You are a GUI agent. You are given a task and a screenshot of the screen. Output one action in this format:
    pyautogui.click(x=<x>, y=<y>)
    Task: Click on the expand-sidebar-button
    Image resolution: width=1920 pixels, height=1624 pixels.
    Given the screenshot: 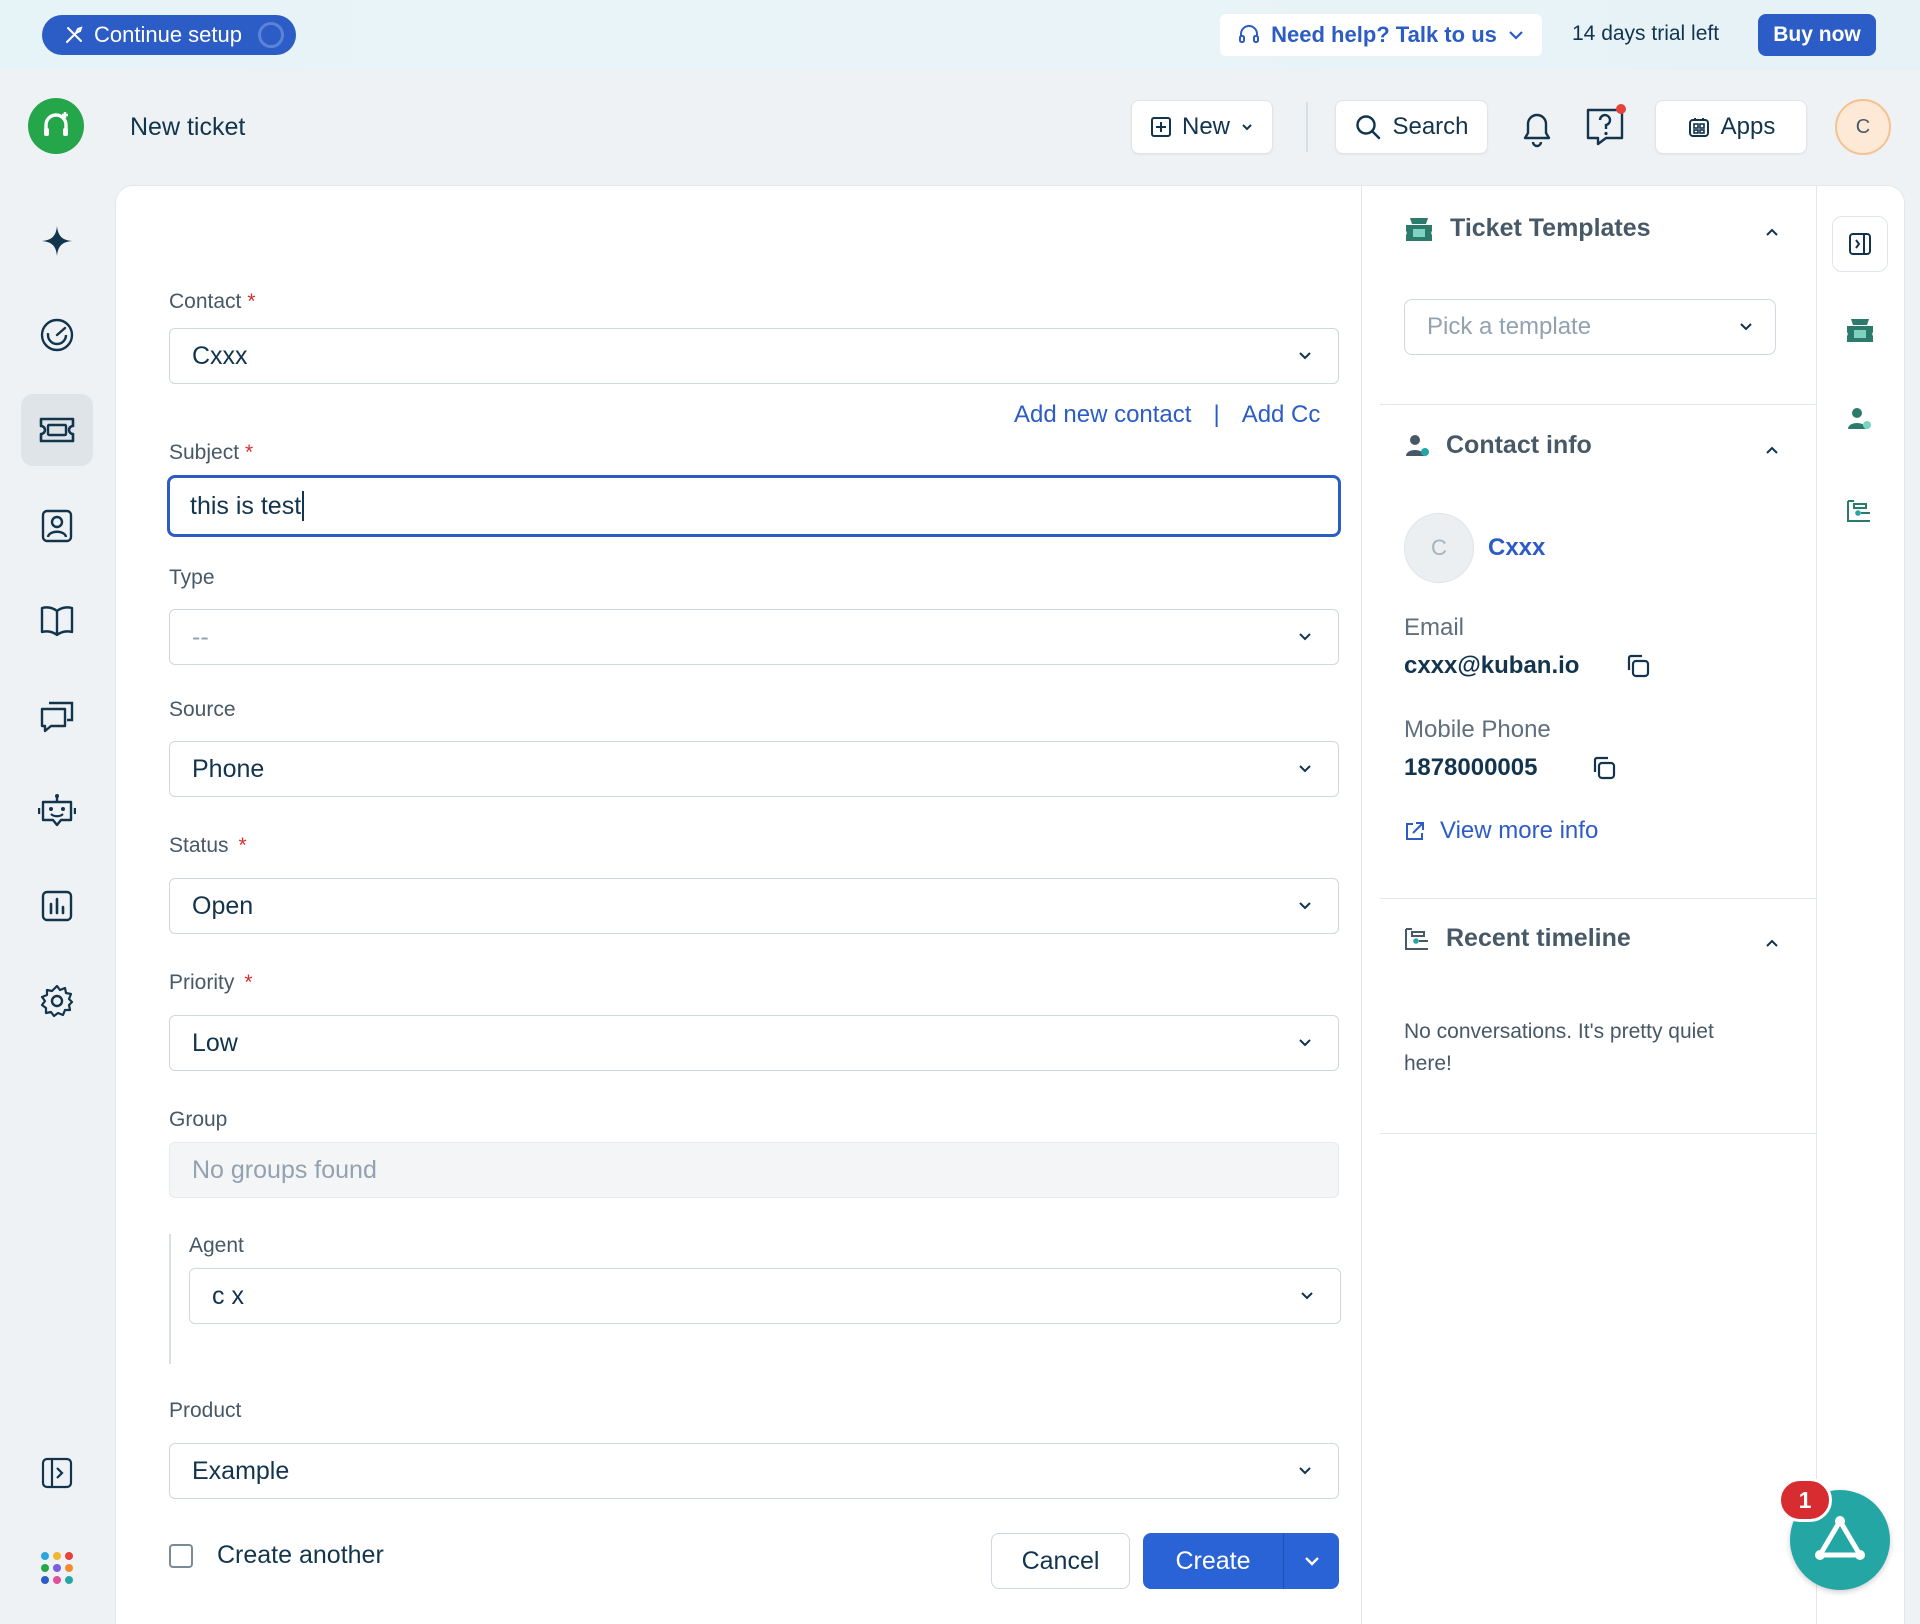 What is the action you would take?
    pyautogui.click(x=57, y=1473)
    